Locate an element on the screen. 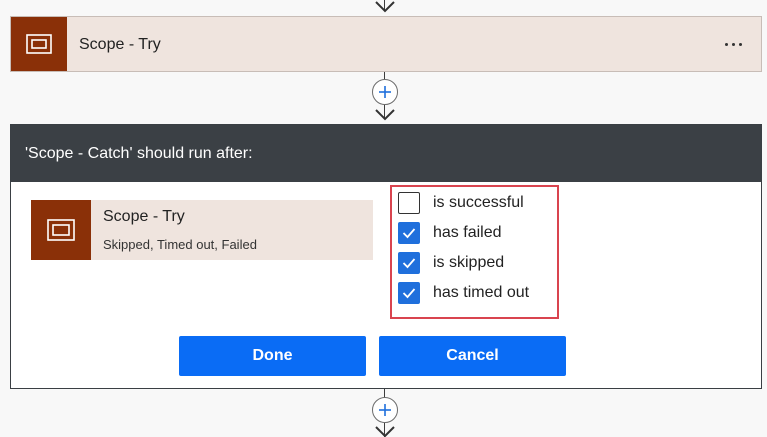  action-title: Scope - Try is located at coordinates (120, 44).